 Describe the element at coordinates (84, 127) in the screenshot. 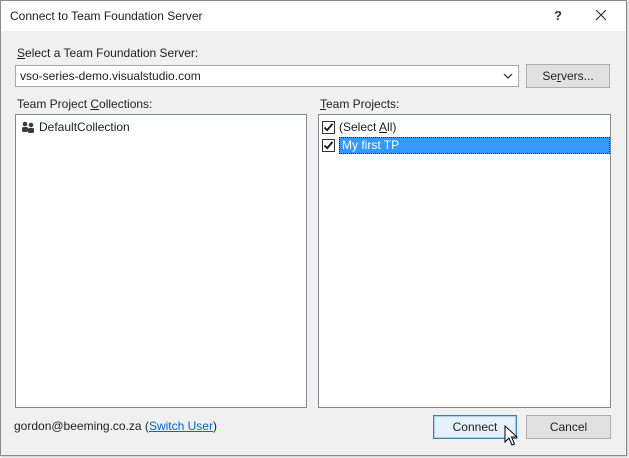

I see `collection-label: DefaultCollection` at that location.